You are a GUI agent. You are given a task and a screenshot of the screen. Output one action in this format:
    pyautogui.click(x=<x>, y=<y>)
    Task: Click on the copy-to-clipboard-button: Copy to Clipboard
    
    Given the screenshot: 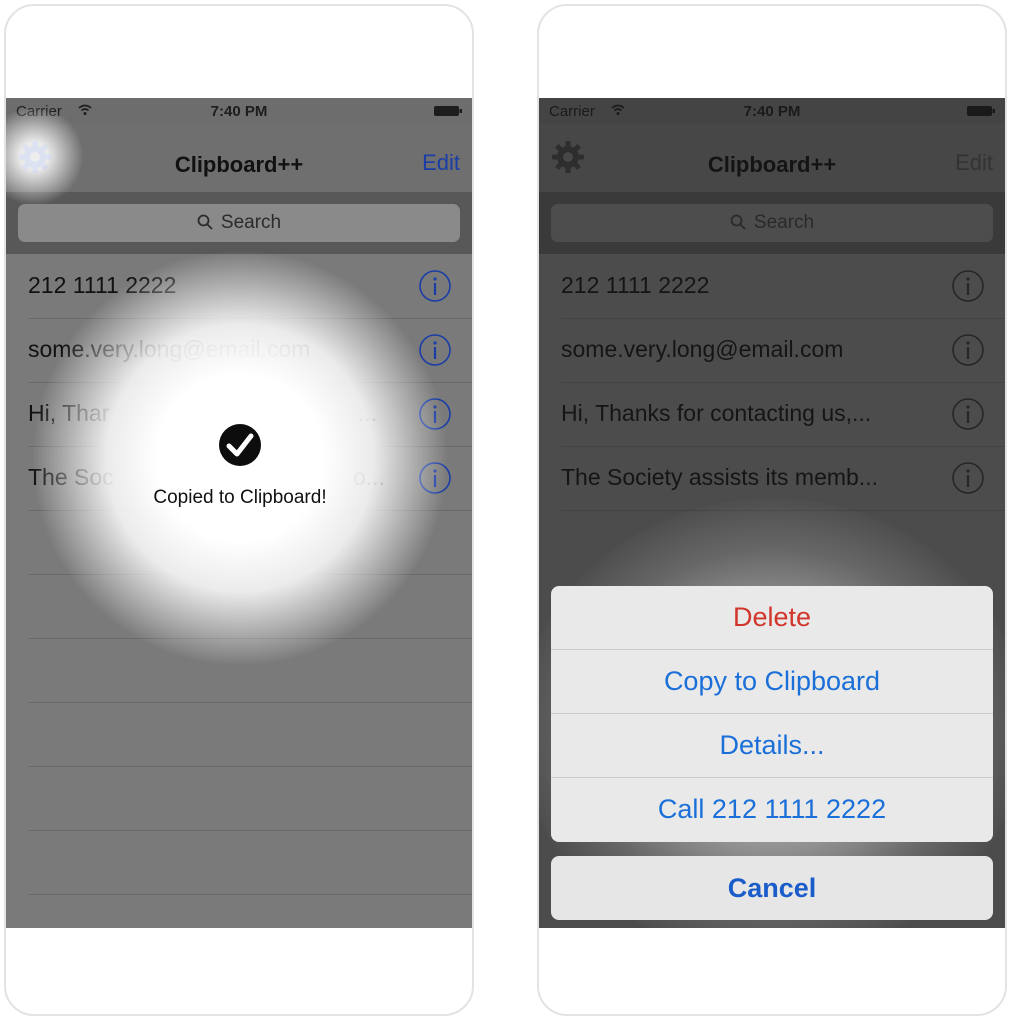 What is the action you would take?
    pyautogui.click(x=772, y=682)
    